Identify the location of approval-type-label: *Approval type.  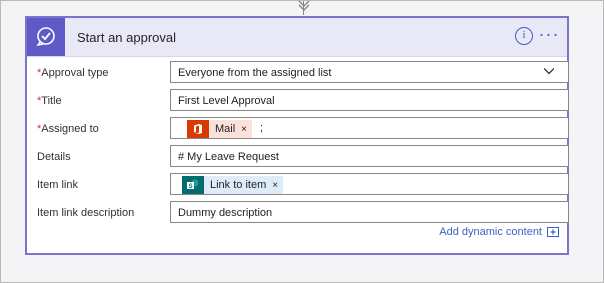
(73, 73).